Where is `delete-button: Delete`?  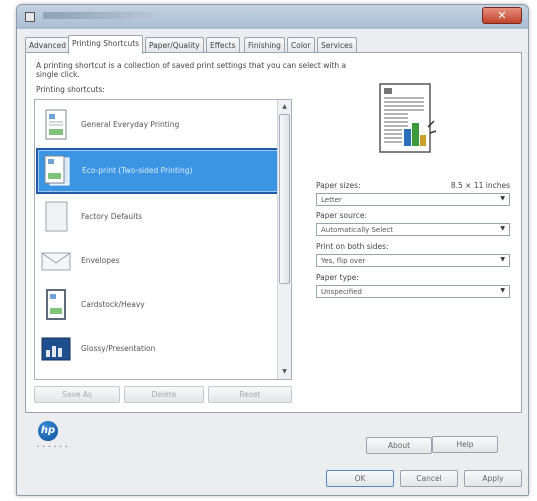
delete-button: Delete is located at coordinates (164, 394).